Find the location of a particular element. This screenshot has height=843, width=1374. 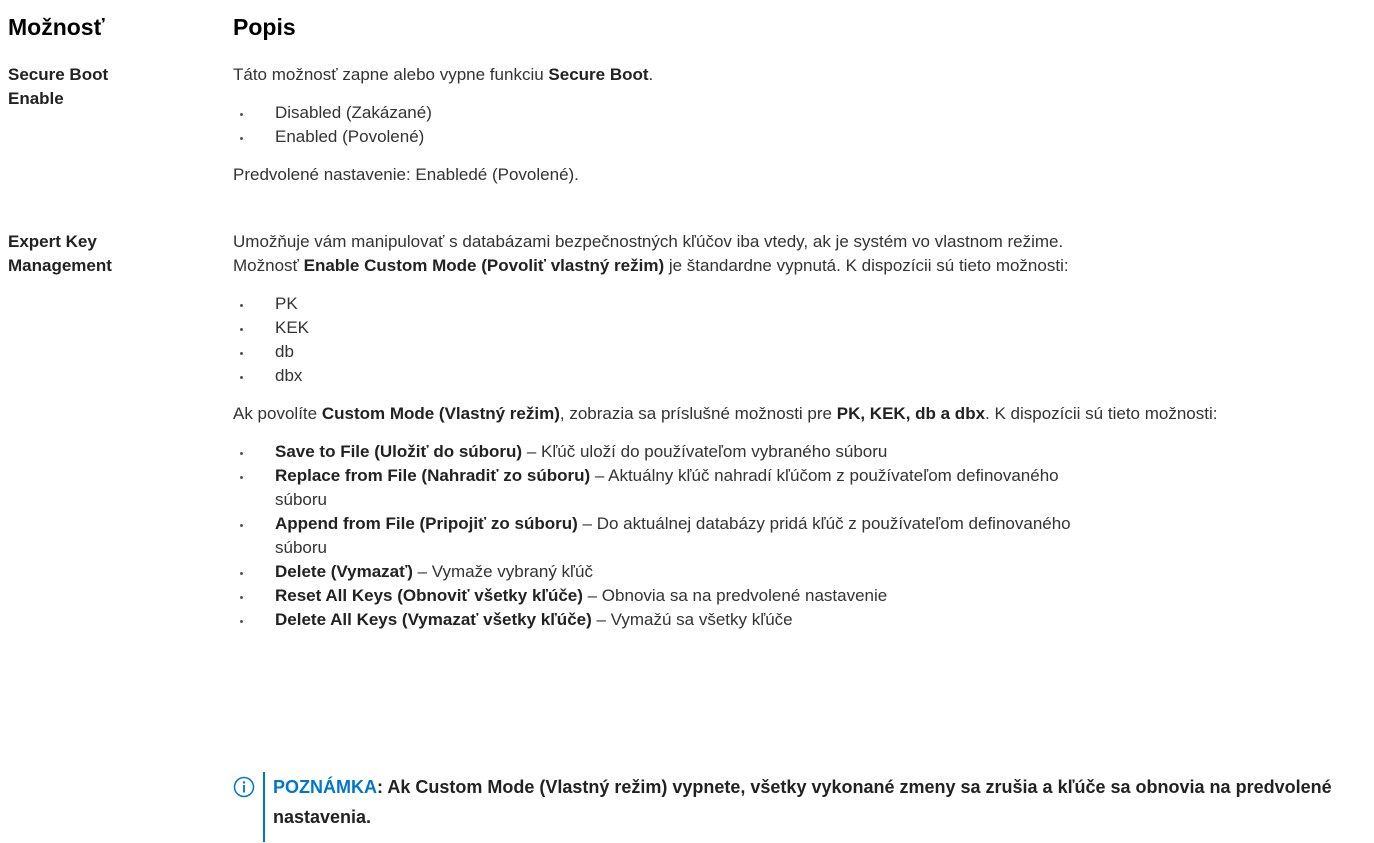

bold-term: Secure Boot is located at coordinates (598, 74).